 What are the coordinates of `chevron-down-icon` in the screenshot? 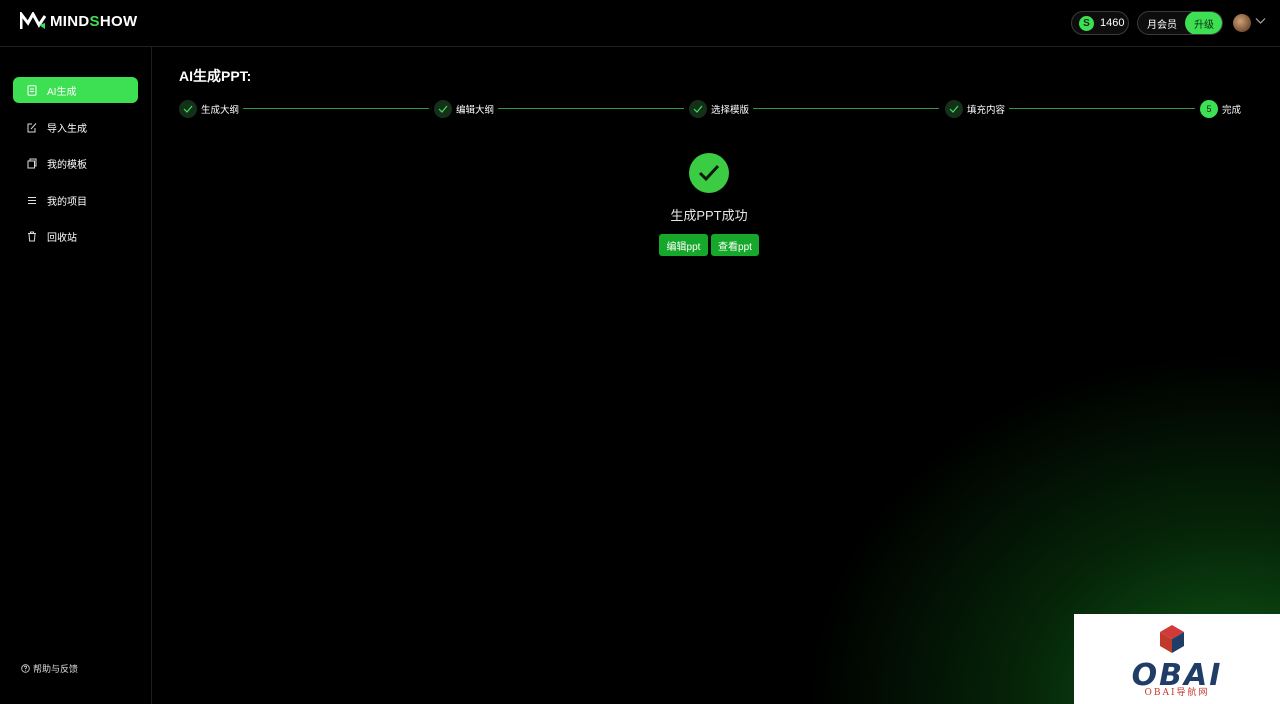 It's located at (1260, 21).